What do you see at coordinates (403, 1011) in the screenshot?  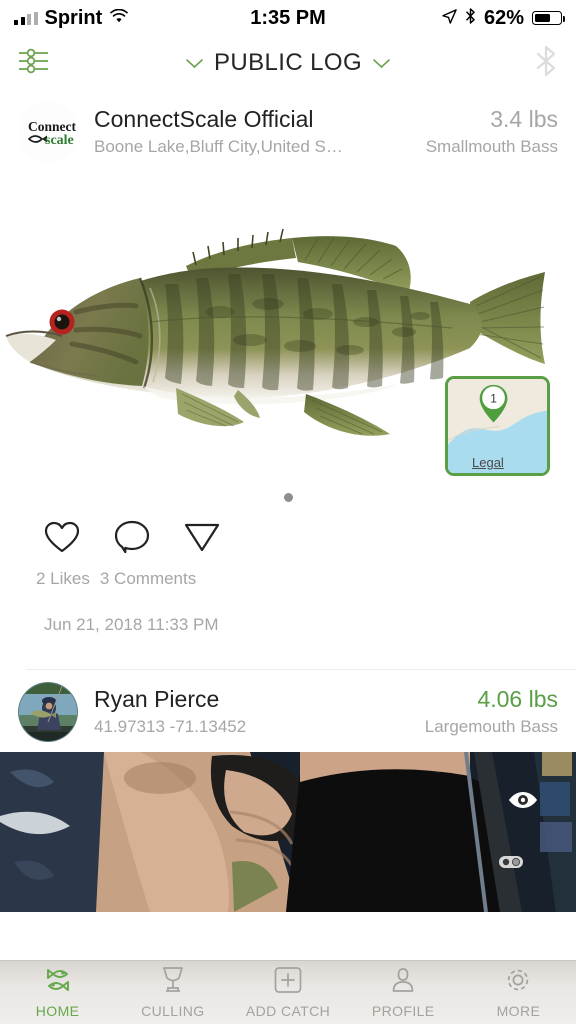 I see `tab-label: PROFILE` at bounding box center [403, 1011].